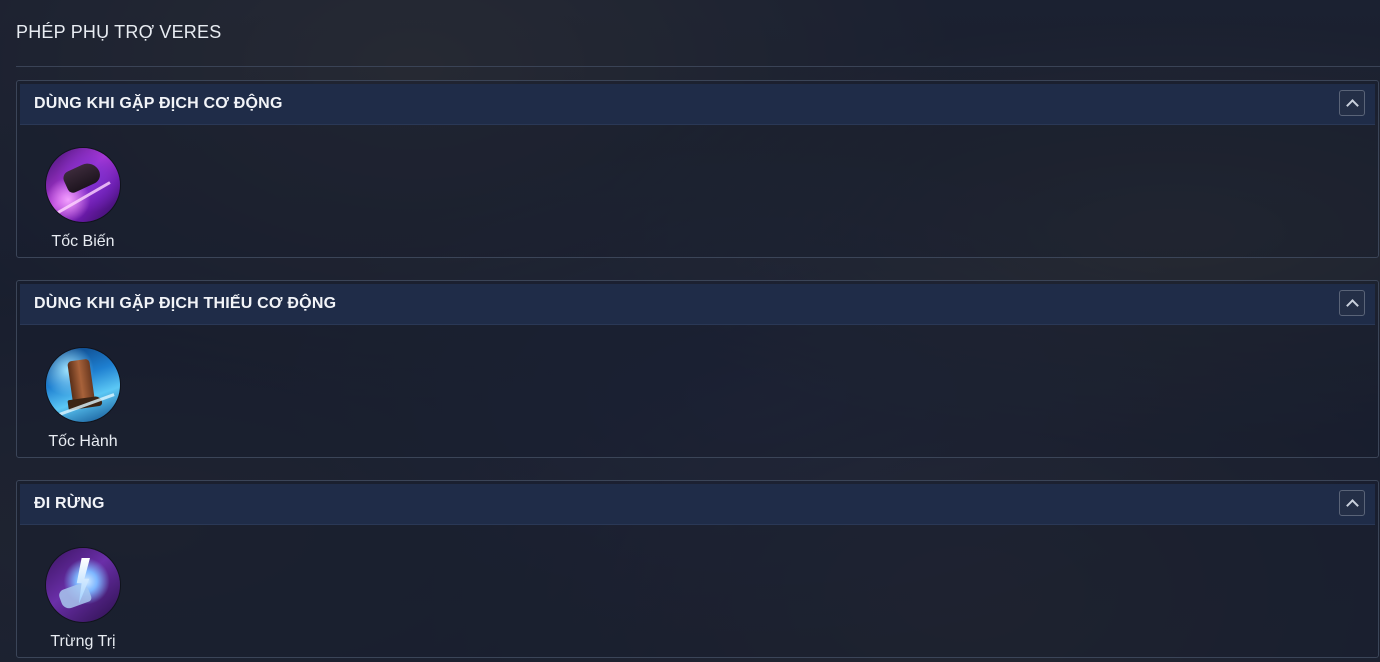 The width and height of the screenshot is (1380, 662). Describe the element at coordinates (69, 503) in the screenshot. I see `section-title: ĐI RỪNG` at that location.